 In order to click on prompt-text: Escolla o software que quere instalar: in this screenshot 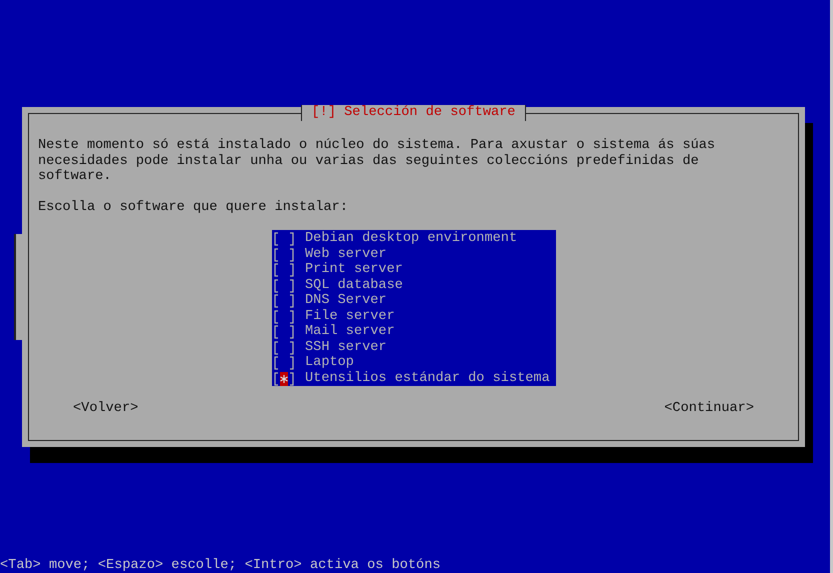, I will do `click(193, 208)`.